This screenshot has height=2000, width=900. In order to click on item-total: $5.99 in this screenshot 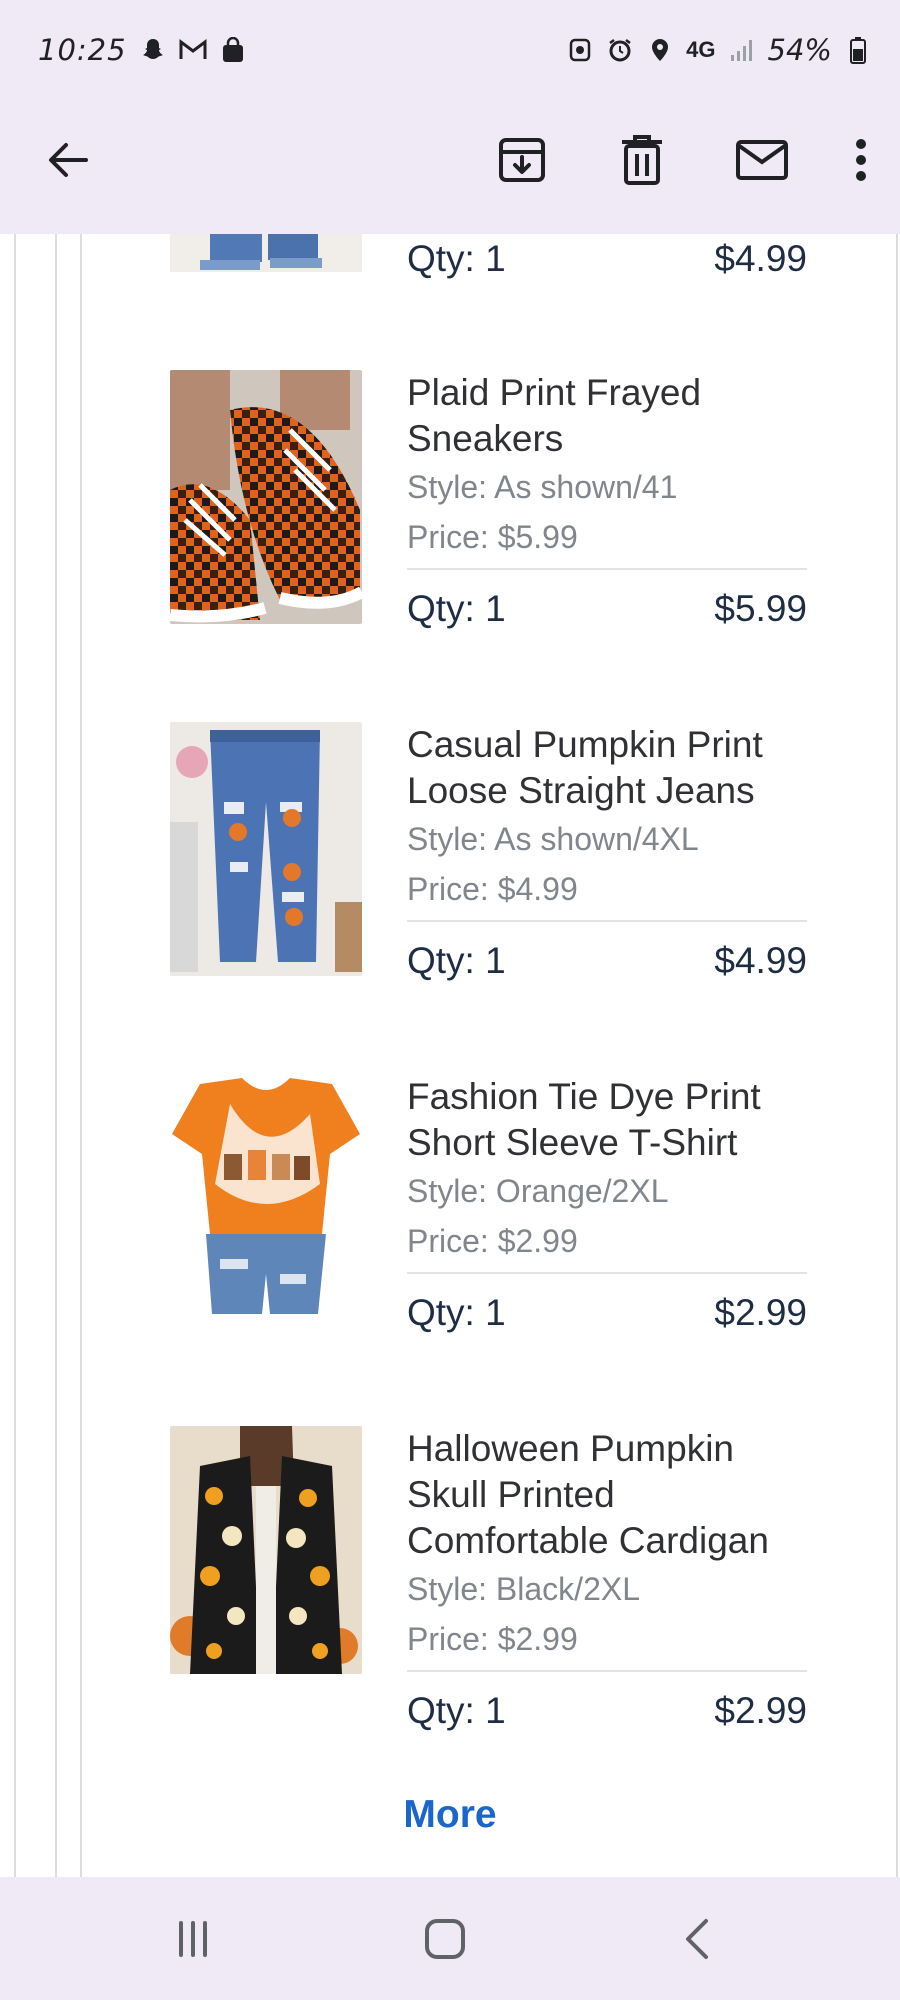, I will do `click(760, 608)`.